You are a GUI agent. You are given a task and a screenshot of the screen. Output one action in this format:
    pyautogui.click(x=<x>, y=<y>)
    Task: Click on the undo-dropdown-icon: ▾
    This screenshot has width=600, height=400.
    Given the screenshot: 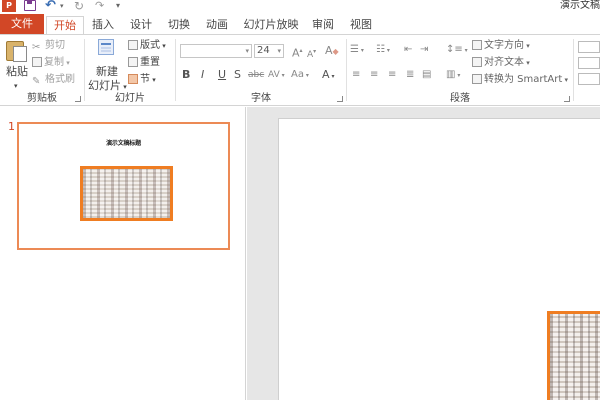 What is the action you would take?
    pyautogui.click(x=62, y=6)
    